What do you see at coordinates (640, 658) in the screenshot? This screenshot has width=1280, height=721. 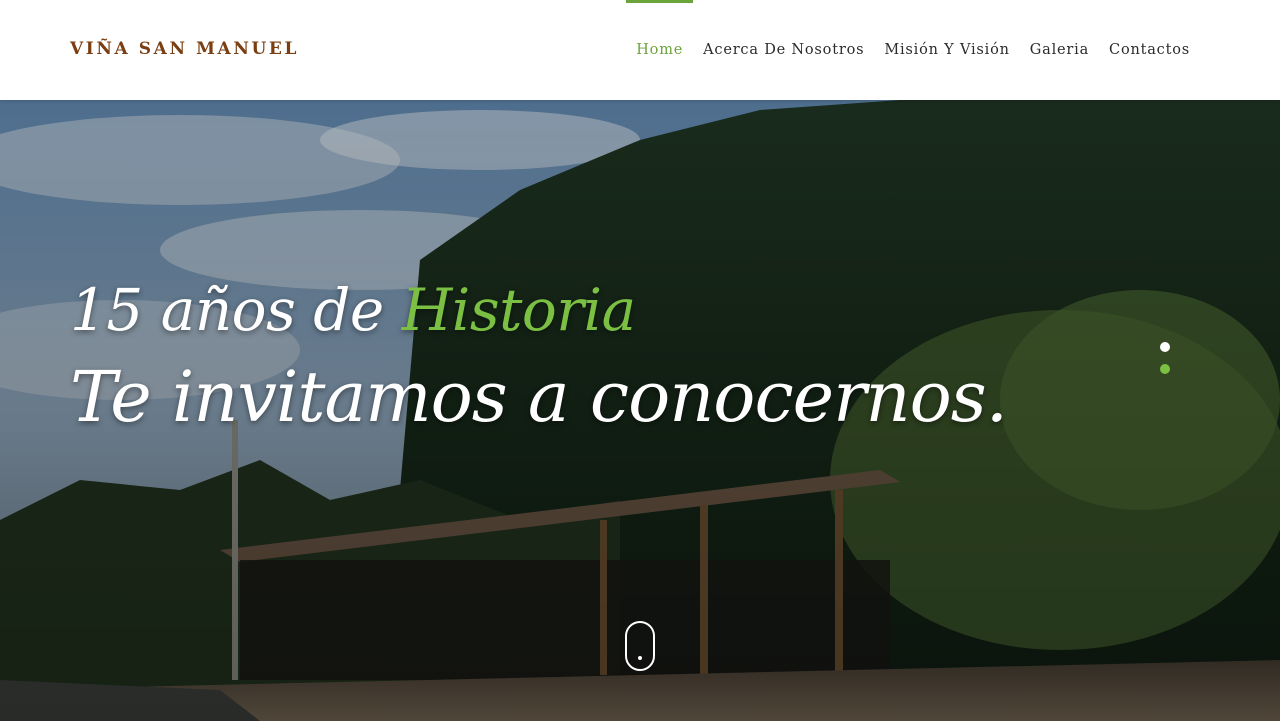 I see `mouse-wheel-dot` at bounding box center [640, 658].